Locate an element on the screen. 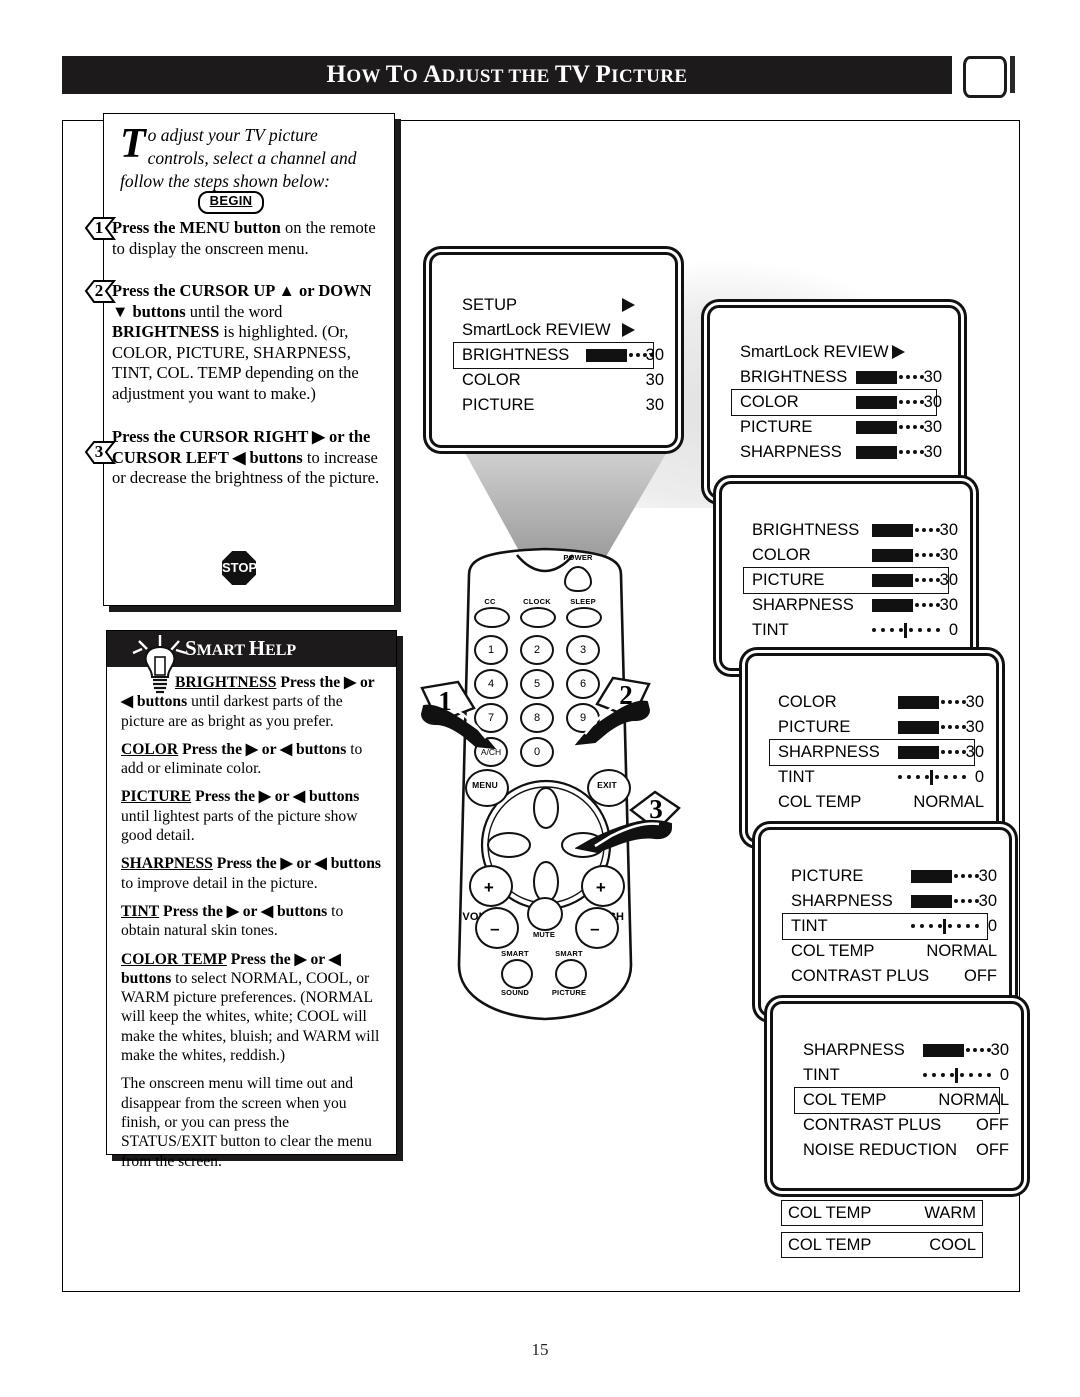 The height and width of the screenshot is (1397, 1080). menu-screen-4-row-col-temp: COL TEMP NORMAL is located at coordinates (877, 802).